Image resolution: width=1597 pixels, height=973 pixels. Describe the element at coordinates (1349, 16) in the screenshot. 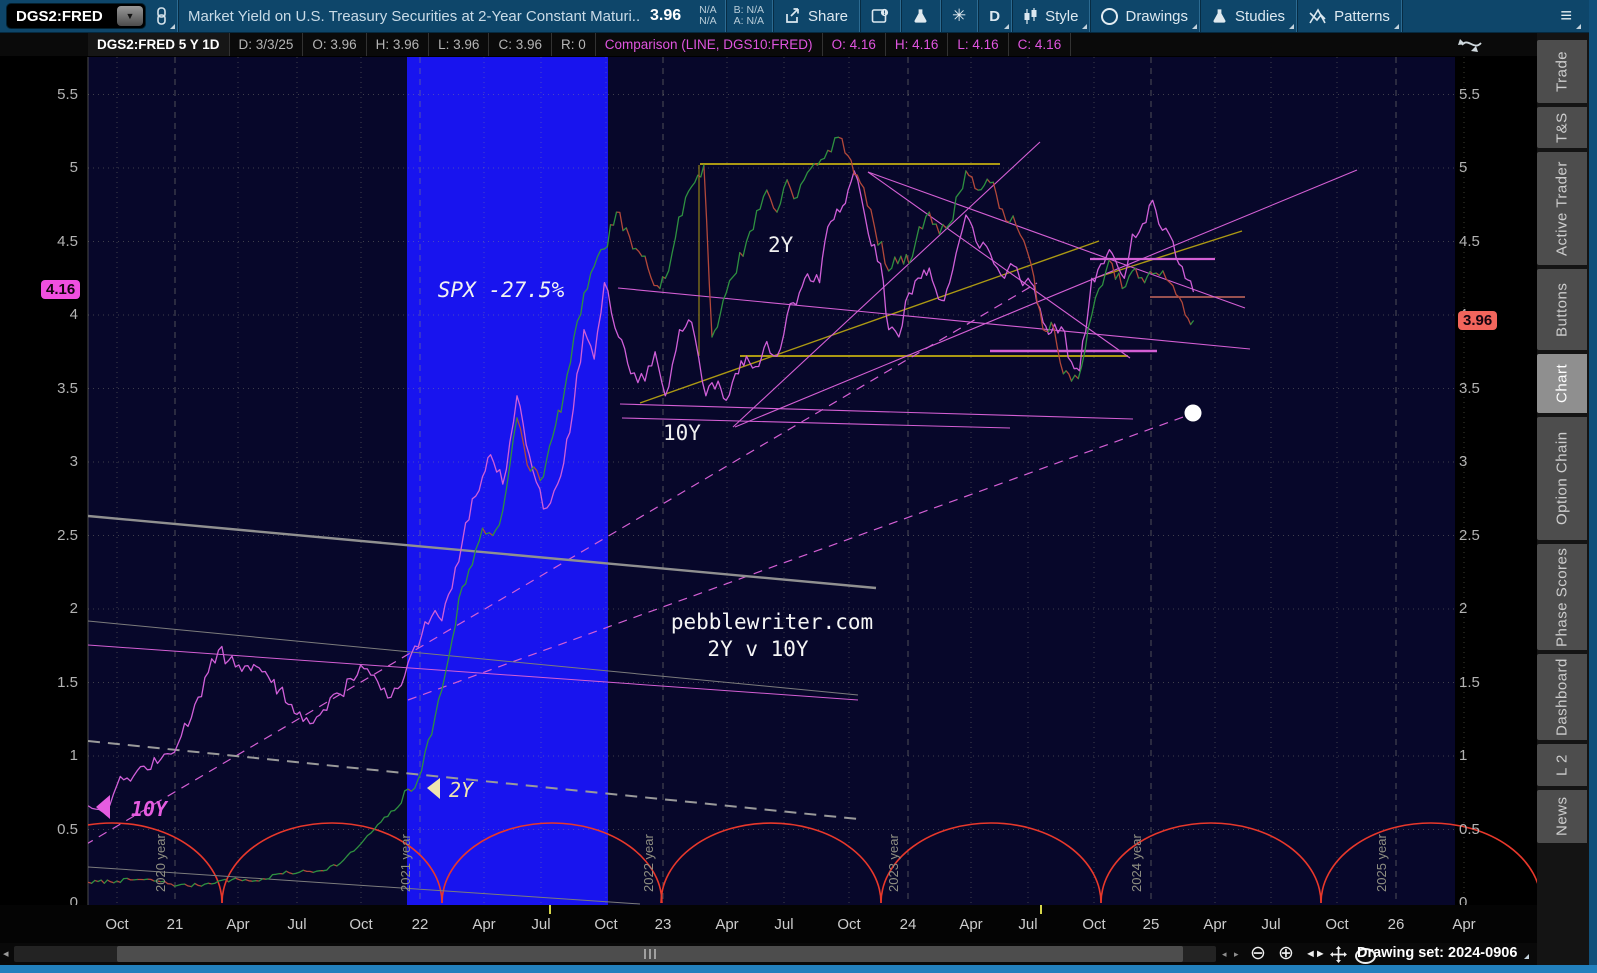

I see `patterns-button: Patterns` at that location.